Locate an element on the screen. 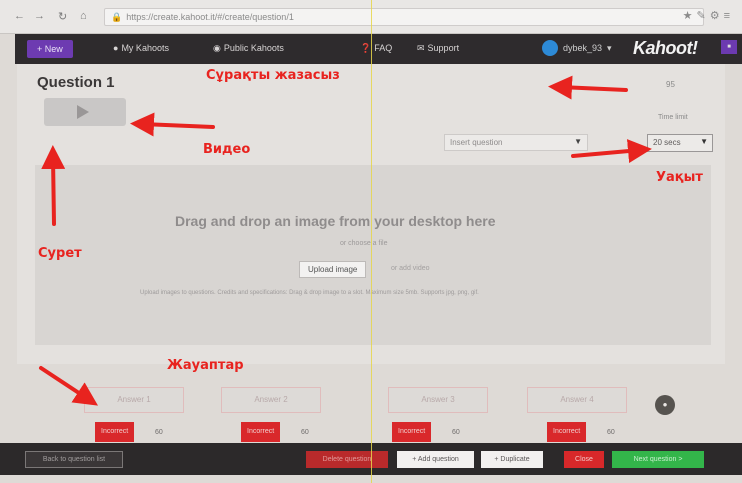 The height and width of the screenshot is (483, 742). help-icon: ❓ is located at coordinates (366, 48).